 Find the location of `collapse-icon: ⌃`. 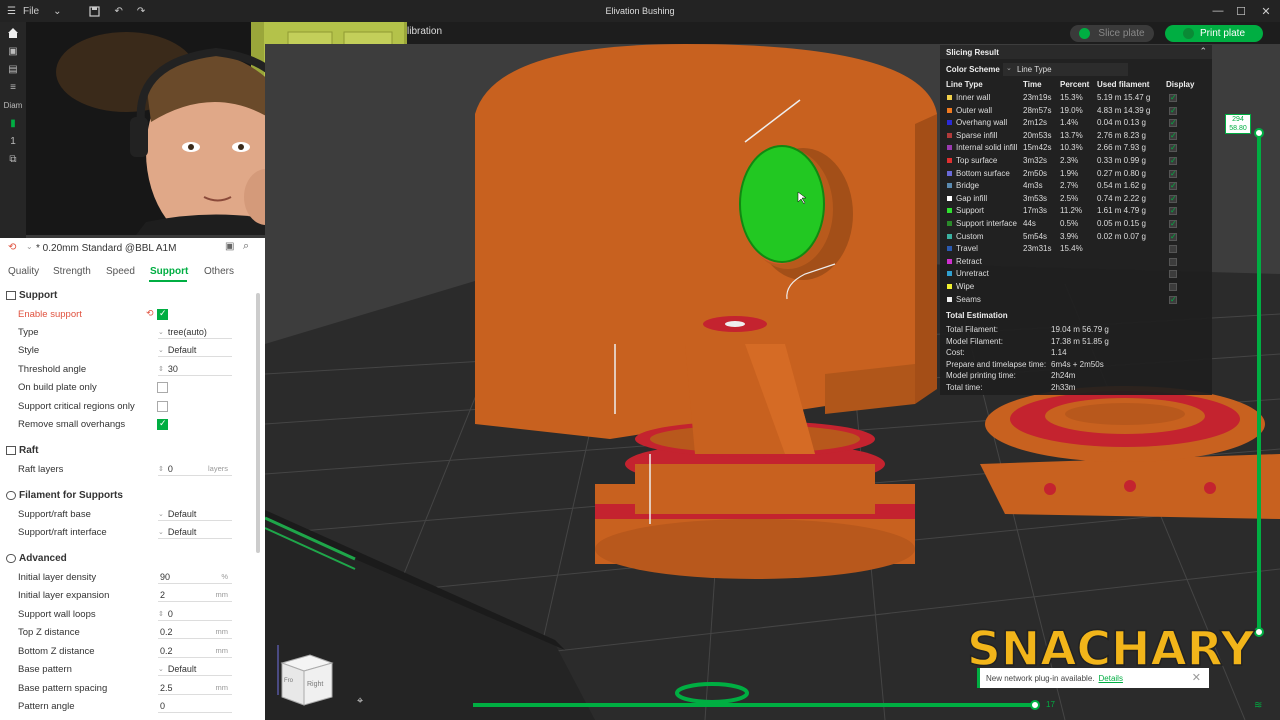

collapse-icon: ⌃ is located at coordinates (1203, 51).